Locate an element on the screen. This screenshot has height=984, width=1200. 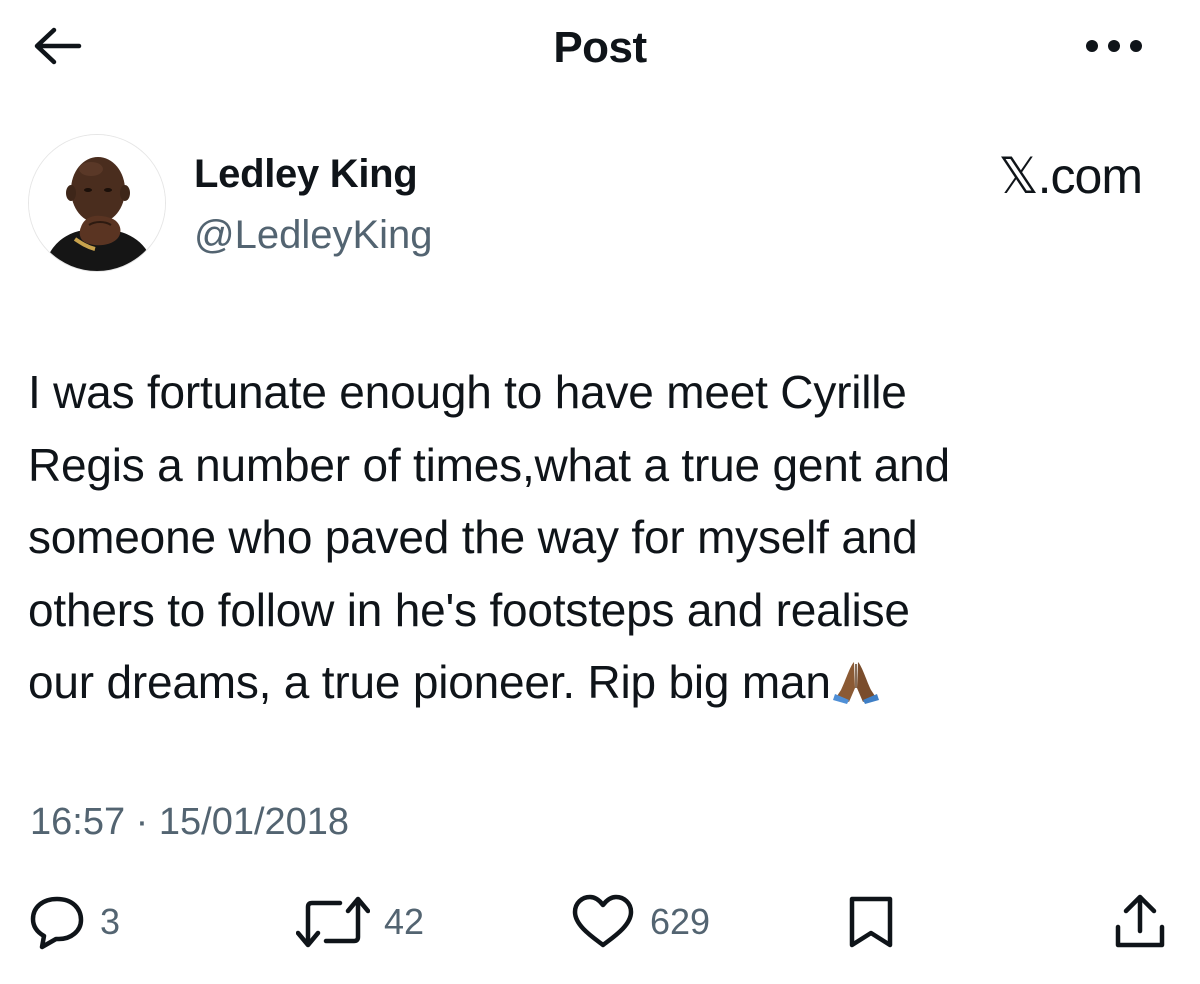
brand-watermark: 𝕏.com is located at coordinates (1070, 176).